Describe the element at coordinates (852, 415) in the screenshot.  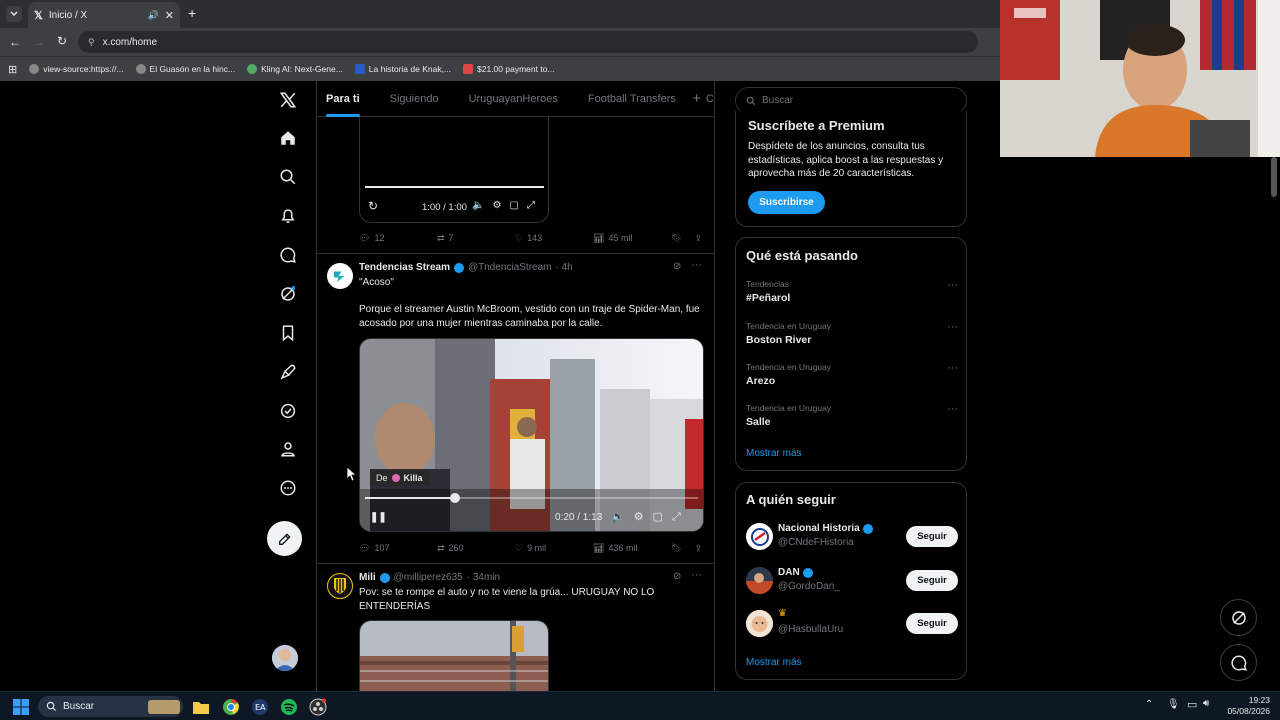
I see `trend-item: Tendencia en Uruguay Salle ···` at that location.